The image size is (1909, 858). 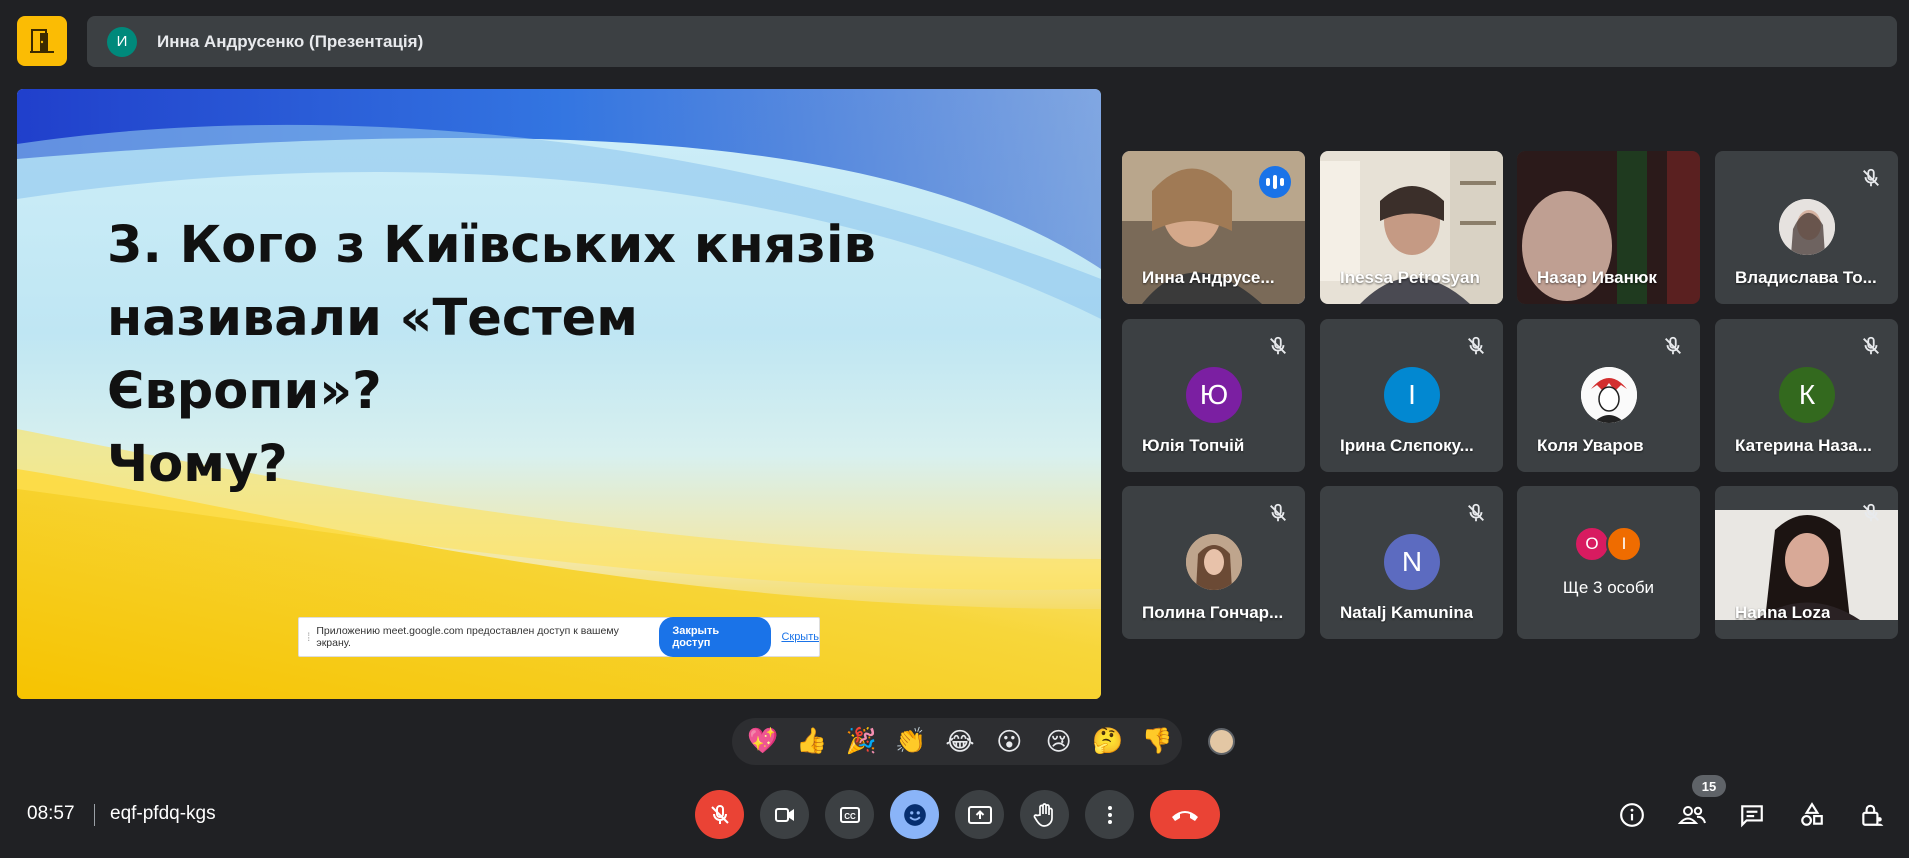 I want to click on participant-tile: Hanna Loza, so click(x=1806, y=562).